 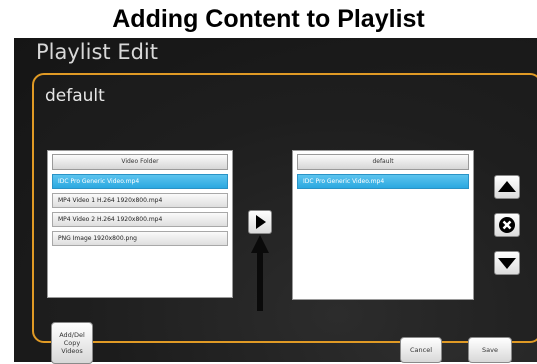 What do you see at coordinates (72, 351) in the screenshot?
I see `videos-label: Videos` at bounding box center [72, 351].